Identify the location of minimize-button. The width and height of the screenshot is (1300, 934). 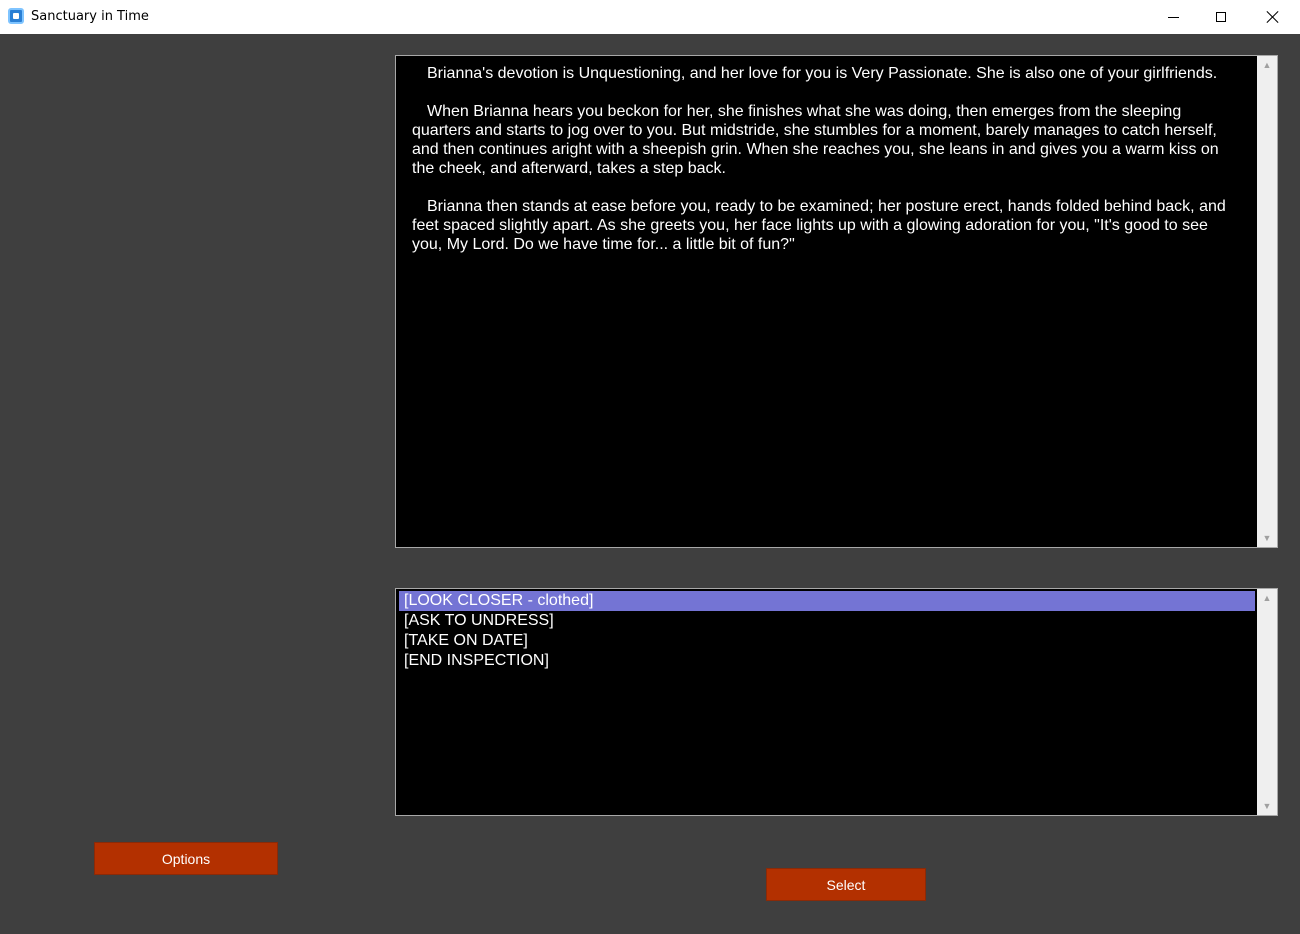
(1173, 17).